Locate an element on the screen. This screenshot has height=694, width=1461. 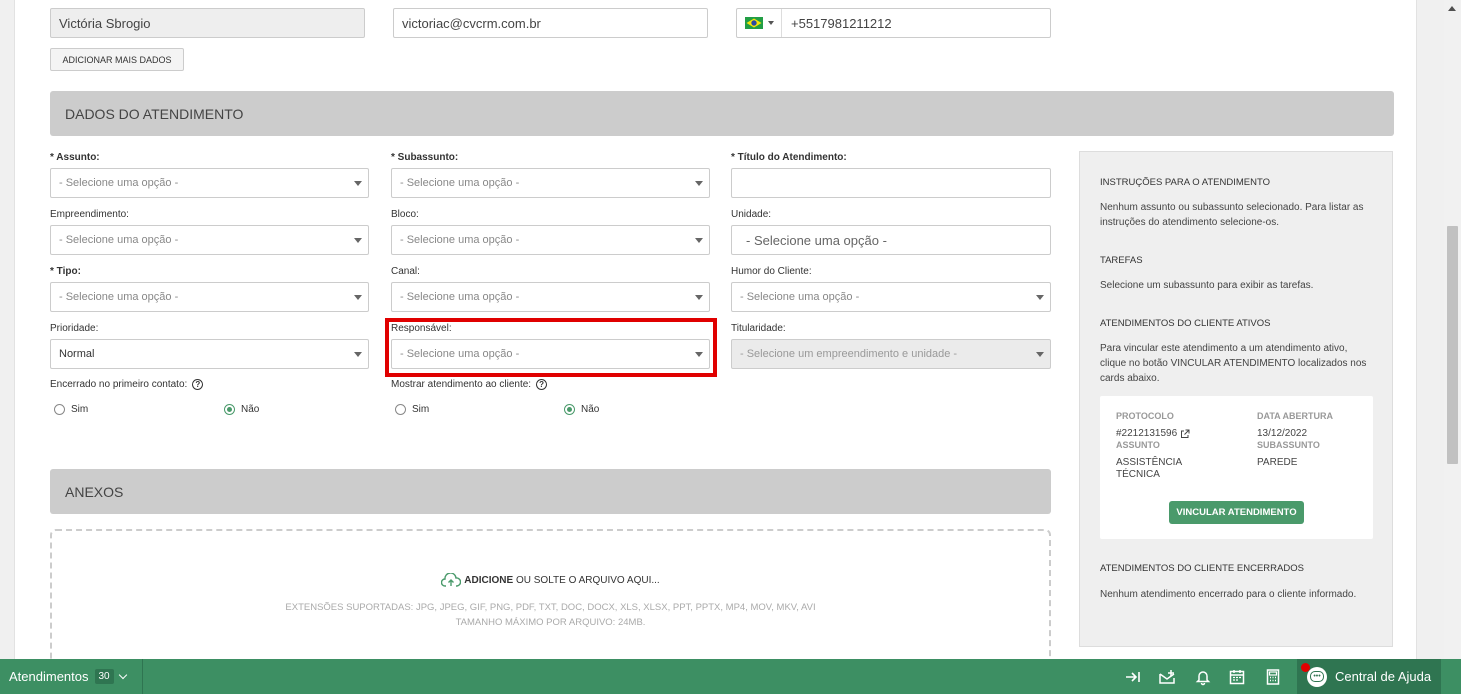
help-center-button: ••• Central de Ajuda is located at coordinates (1369, 676).